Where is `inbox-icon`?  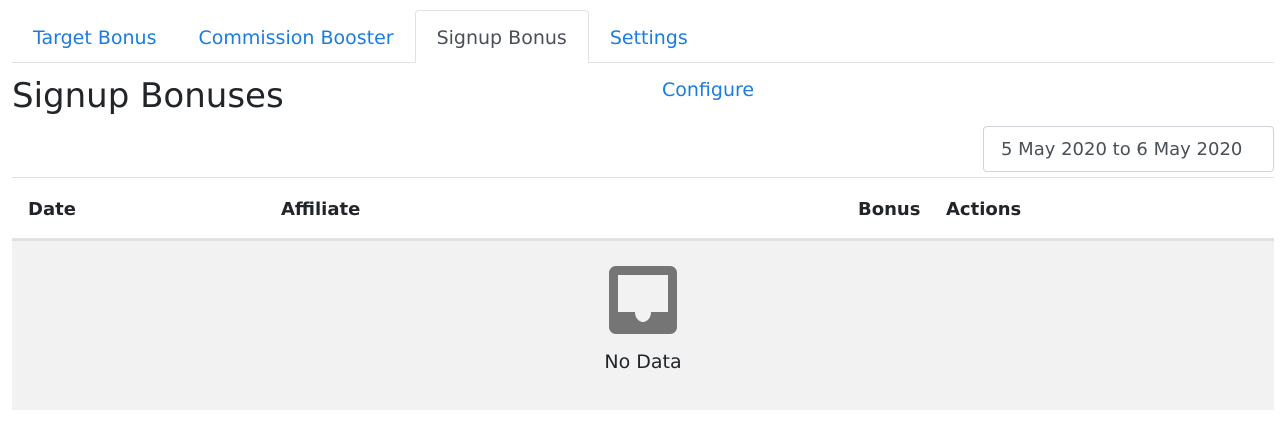
inbox-icon is located at coordinates (643, 300).